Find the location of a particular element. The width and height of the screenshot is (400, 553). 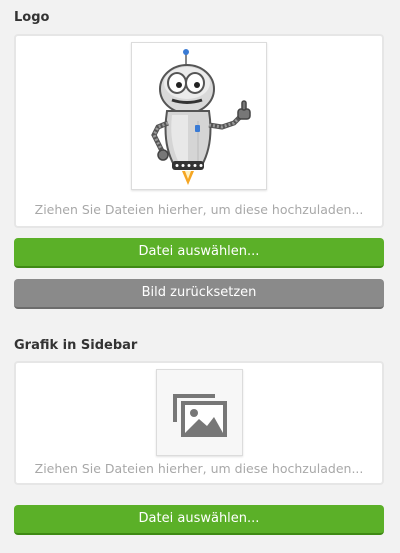

sidebar-image-placeholder is located at coordinates (199, 412).